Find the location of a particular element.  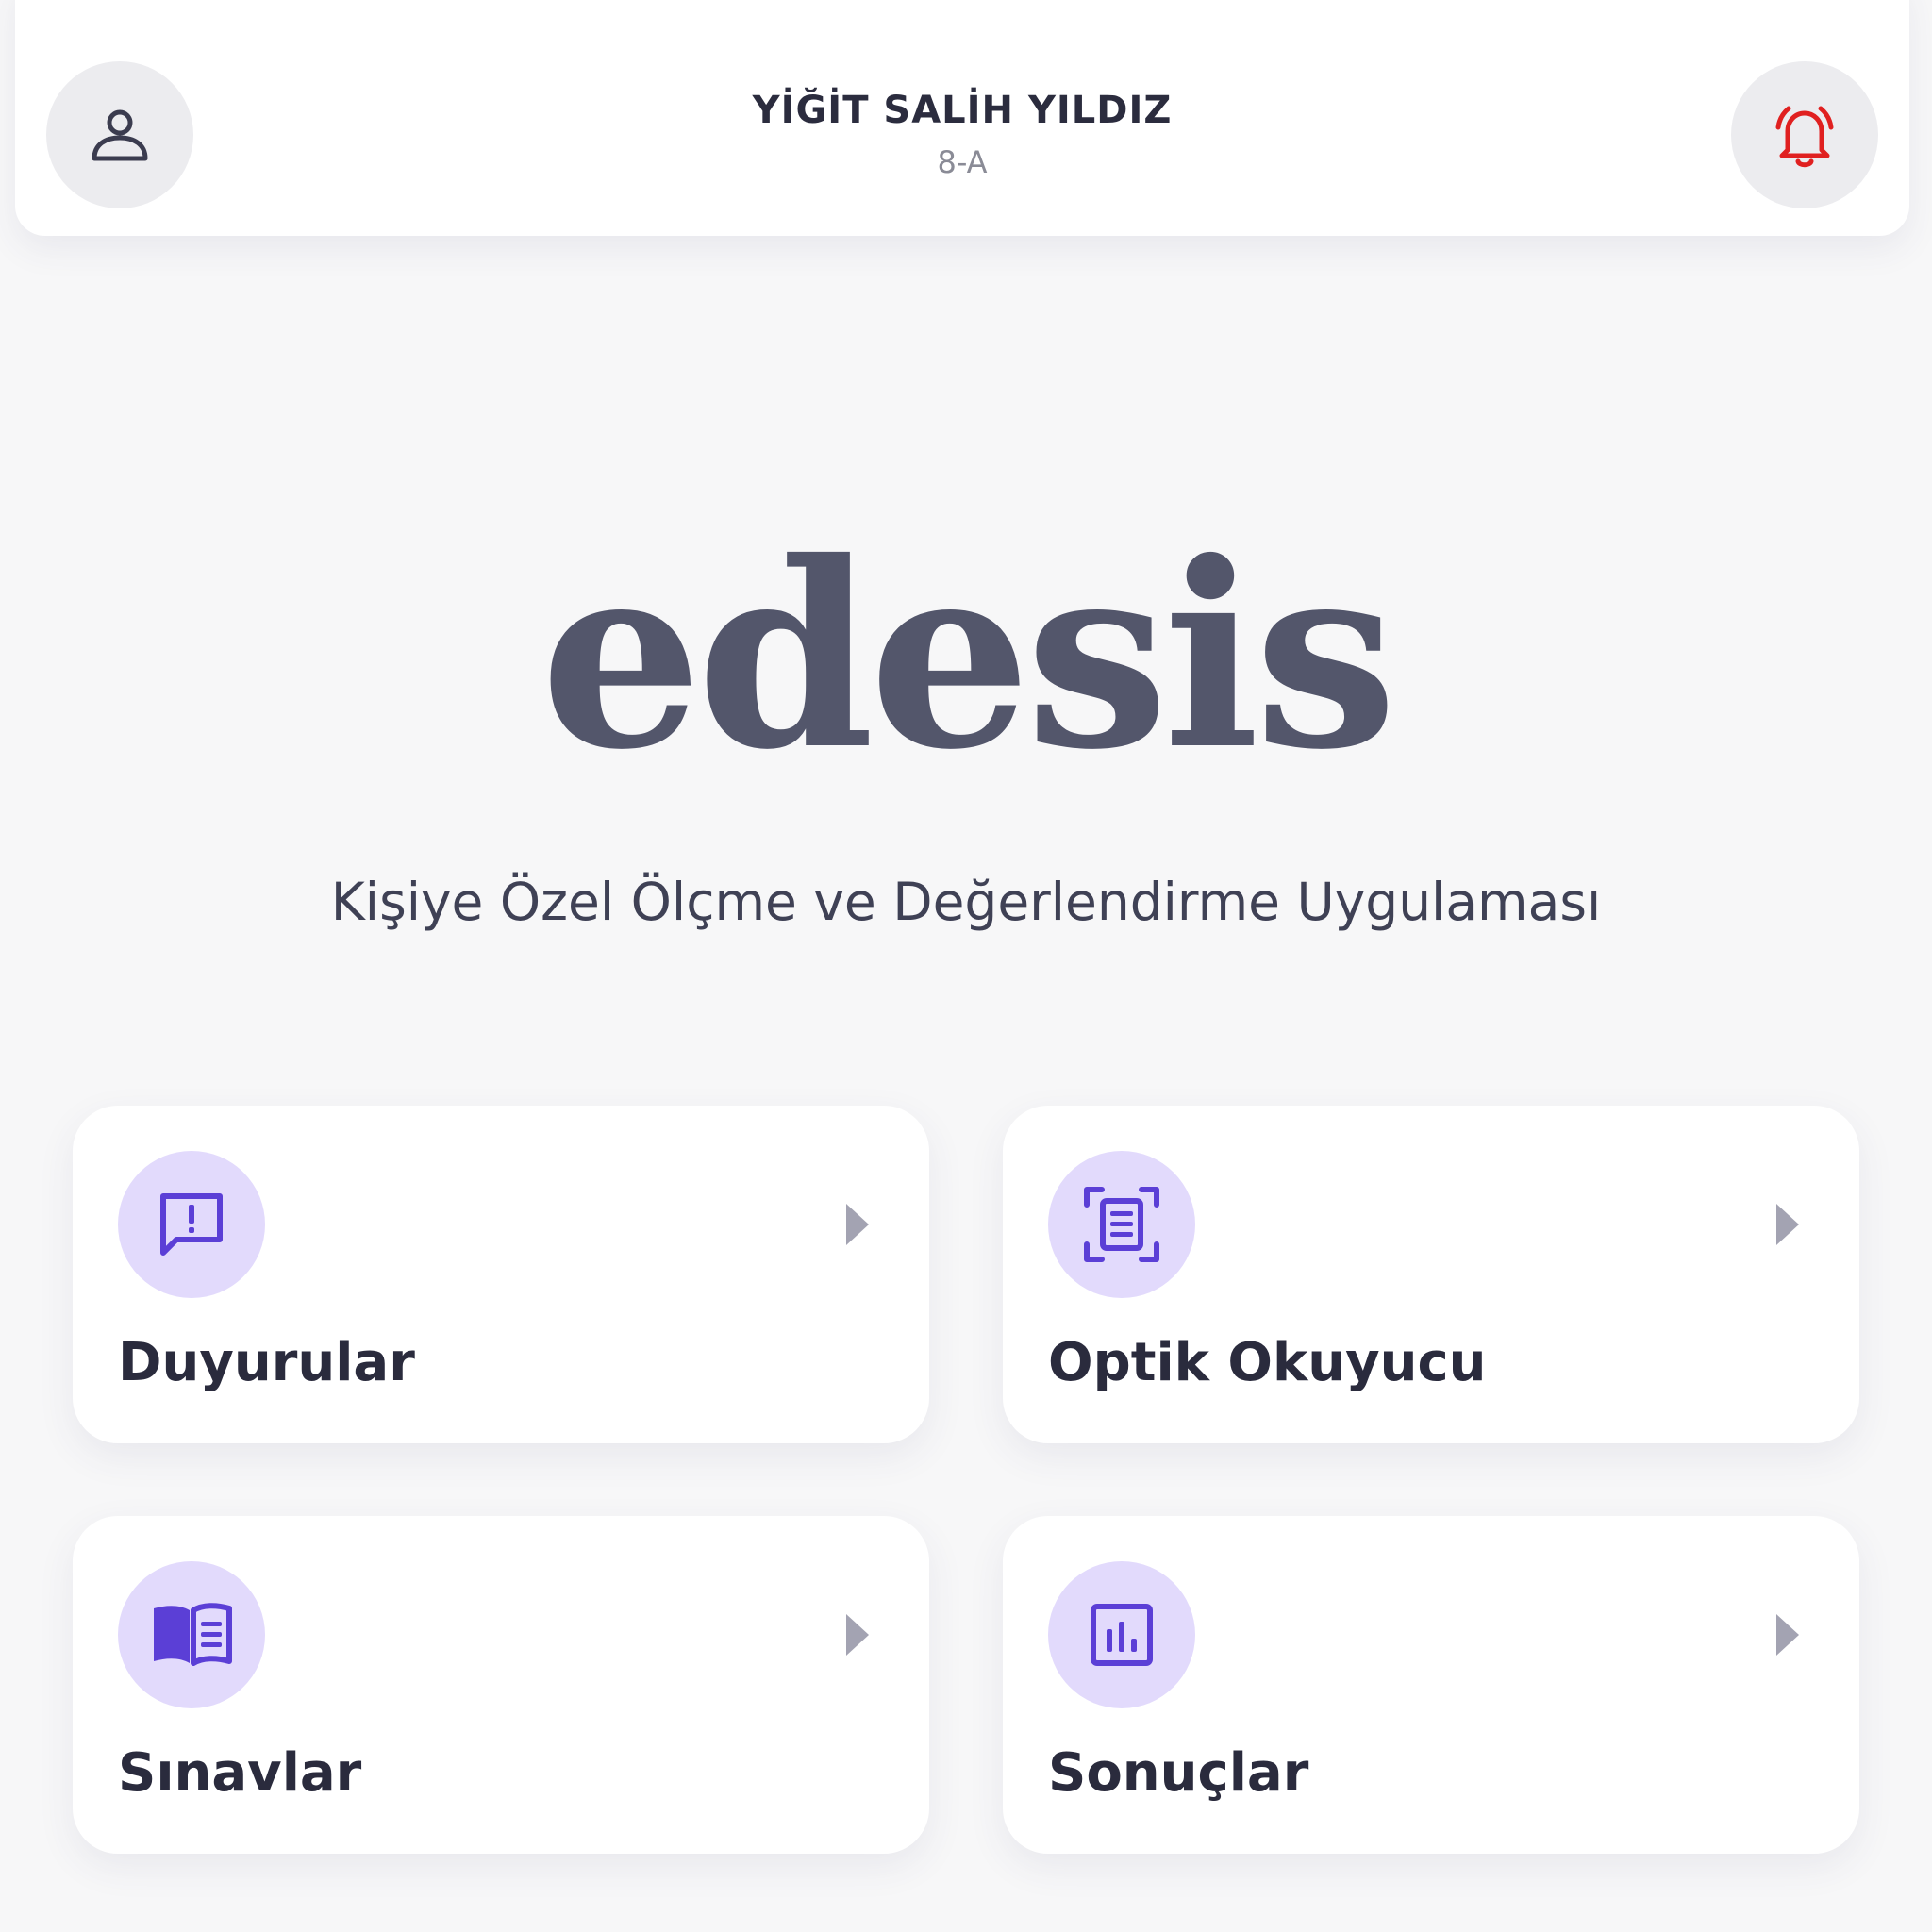

user-class: 8-A is located at coordinates (963, 162).